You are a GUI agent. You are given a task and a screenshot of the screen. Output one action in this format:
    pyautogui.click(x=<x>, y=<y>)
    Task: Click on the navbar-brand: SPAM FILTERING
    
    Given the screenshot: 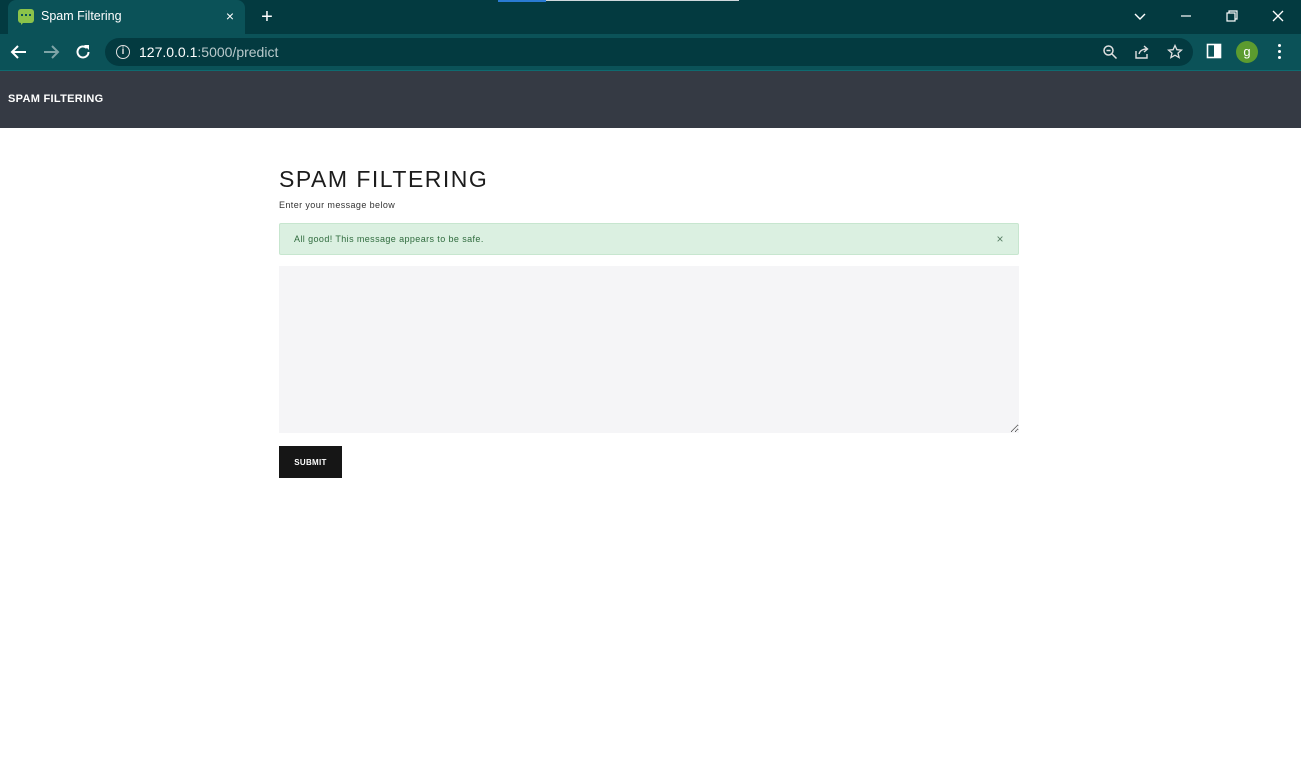 What is the action you would take?
    pyautogui.click(x=55, y=99)
    